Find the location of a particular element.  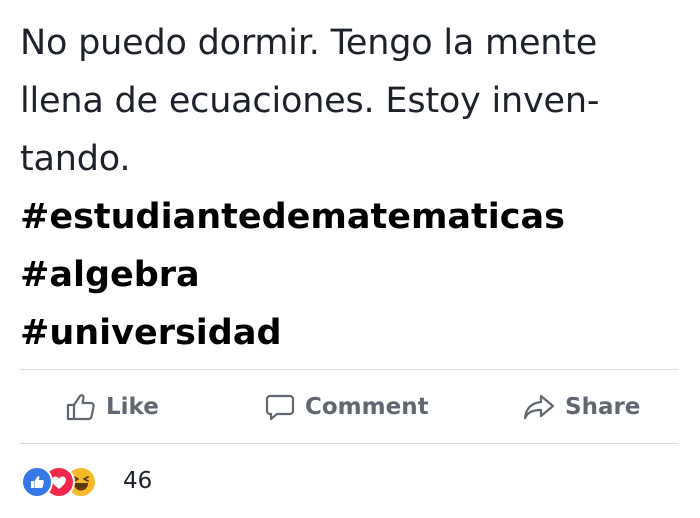

hashtag-link: #algebra is located at coordinates (352, 275).